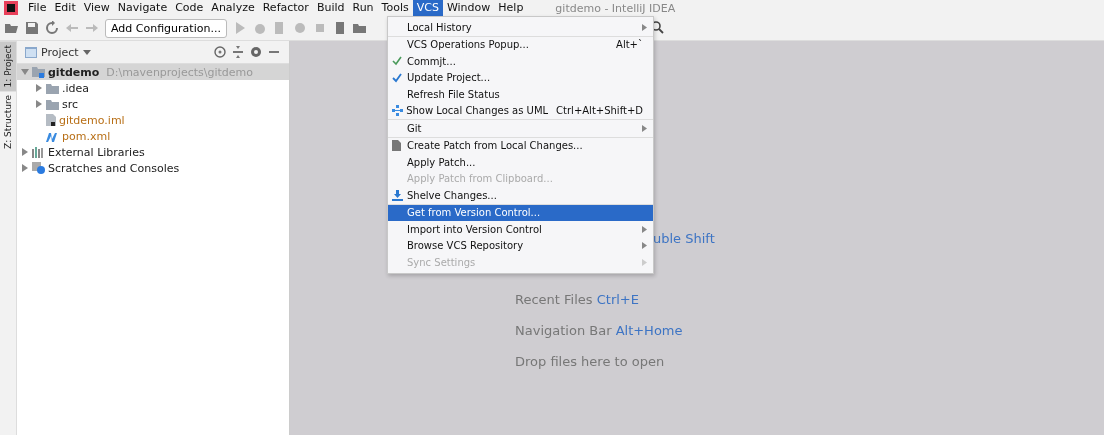  Describe the element at coordinates (153, 120) in the screenshot. I see `tree-item: gitdemo.iml` at that location.